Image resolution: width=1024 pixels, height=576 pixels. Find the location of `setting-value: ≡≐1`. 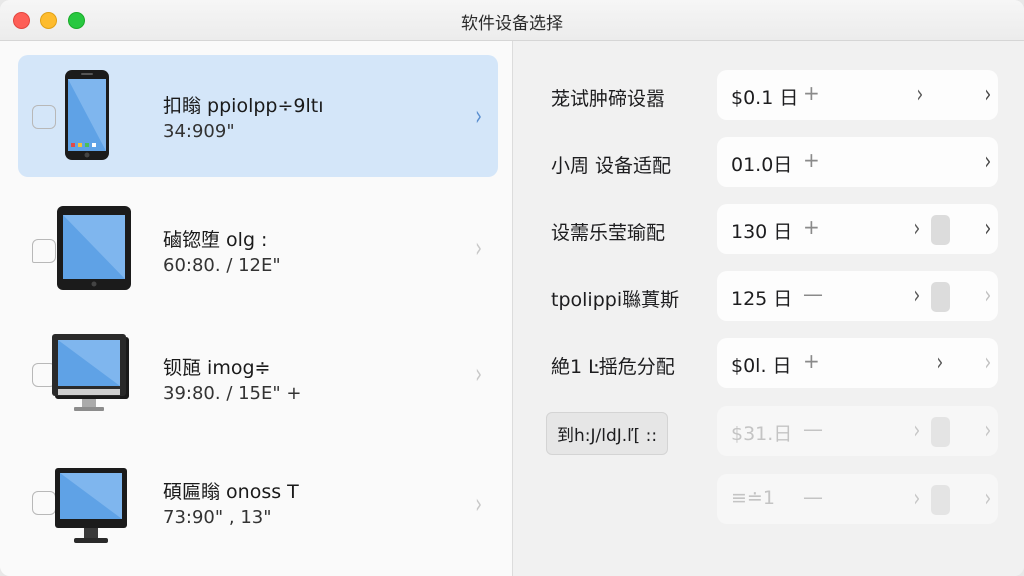

setting-value: ≡≐1 is located at coordinates (753, 498).